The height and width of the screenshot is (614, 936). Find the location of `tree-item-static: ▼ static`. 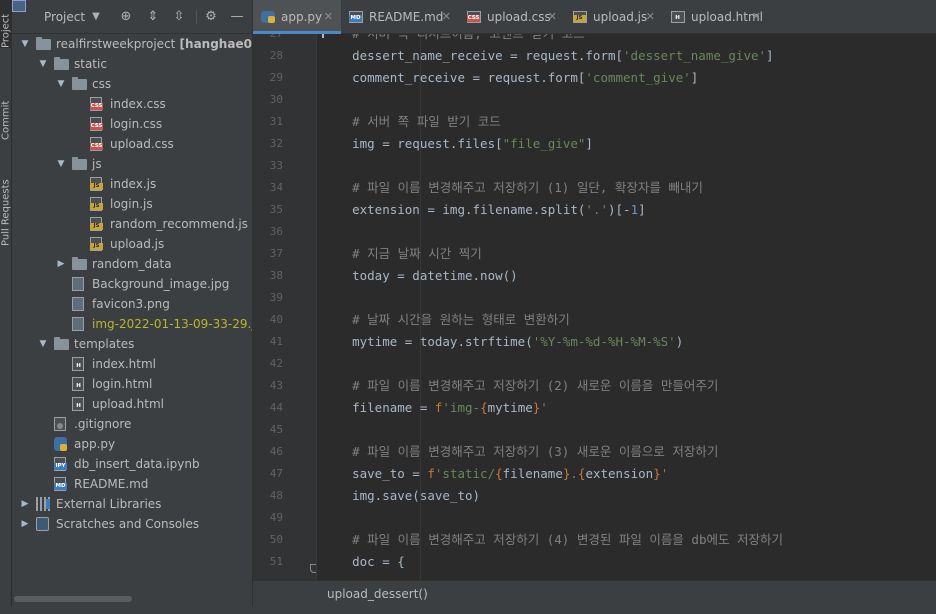

tree-item-static: ▼ static is located at coordinates (132, 64).